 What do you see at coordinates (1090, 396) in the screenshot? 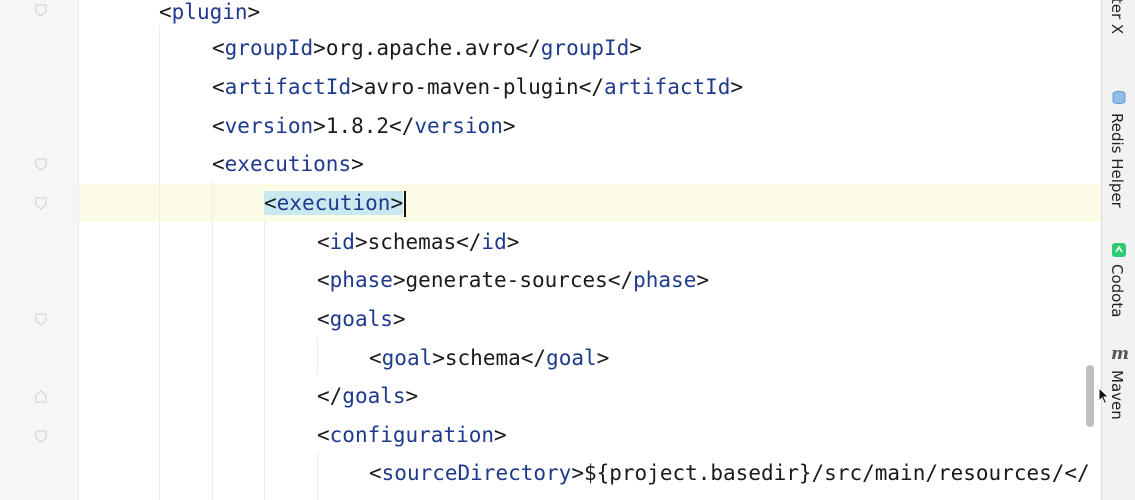
I see `editor-scrollbar-thumb` at bounding box center [1090, 396].